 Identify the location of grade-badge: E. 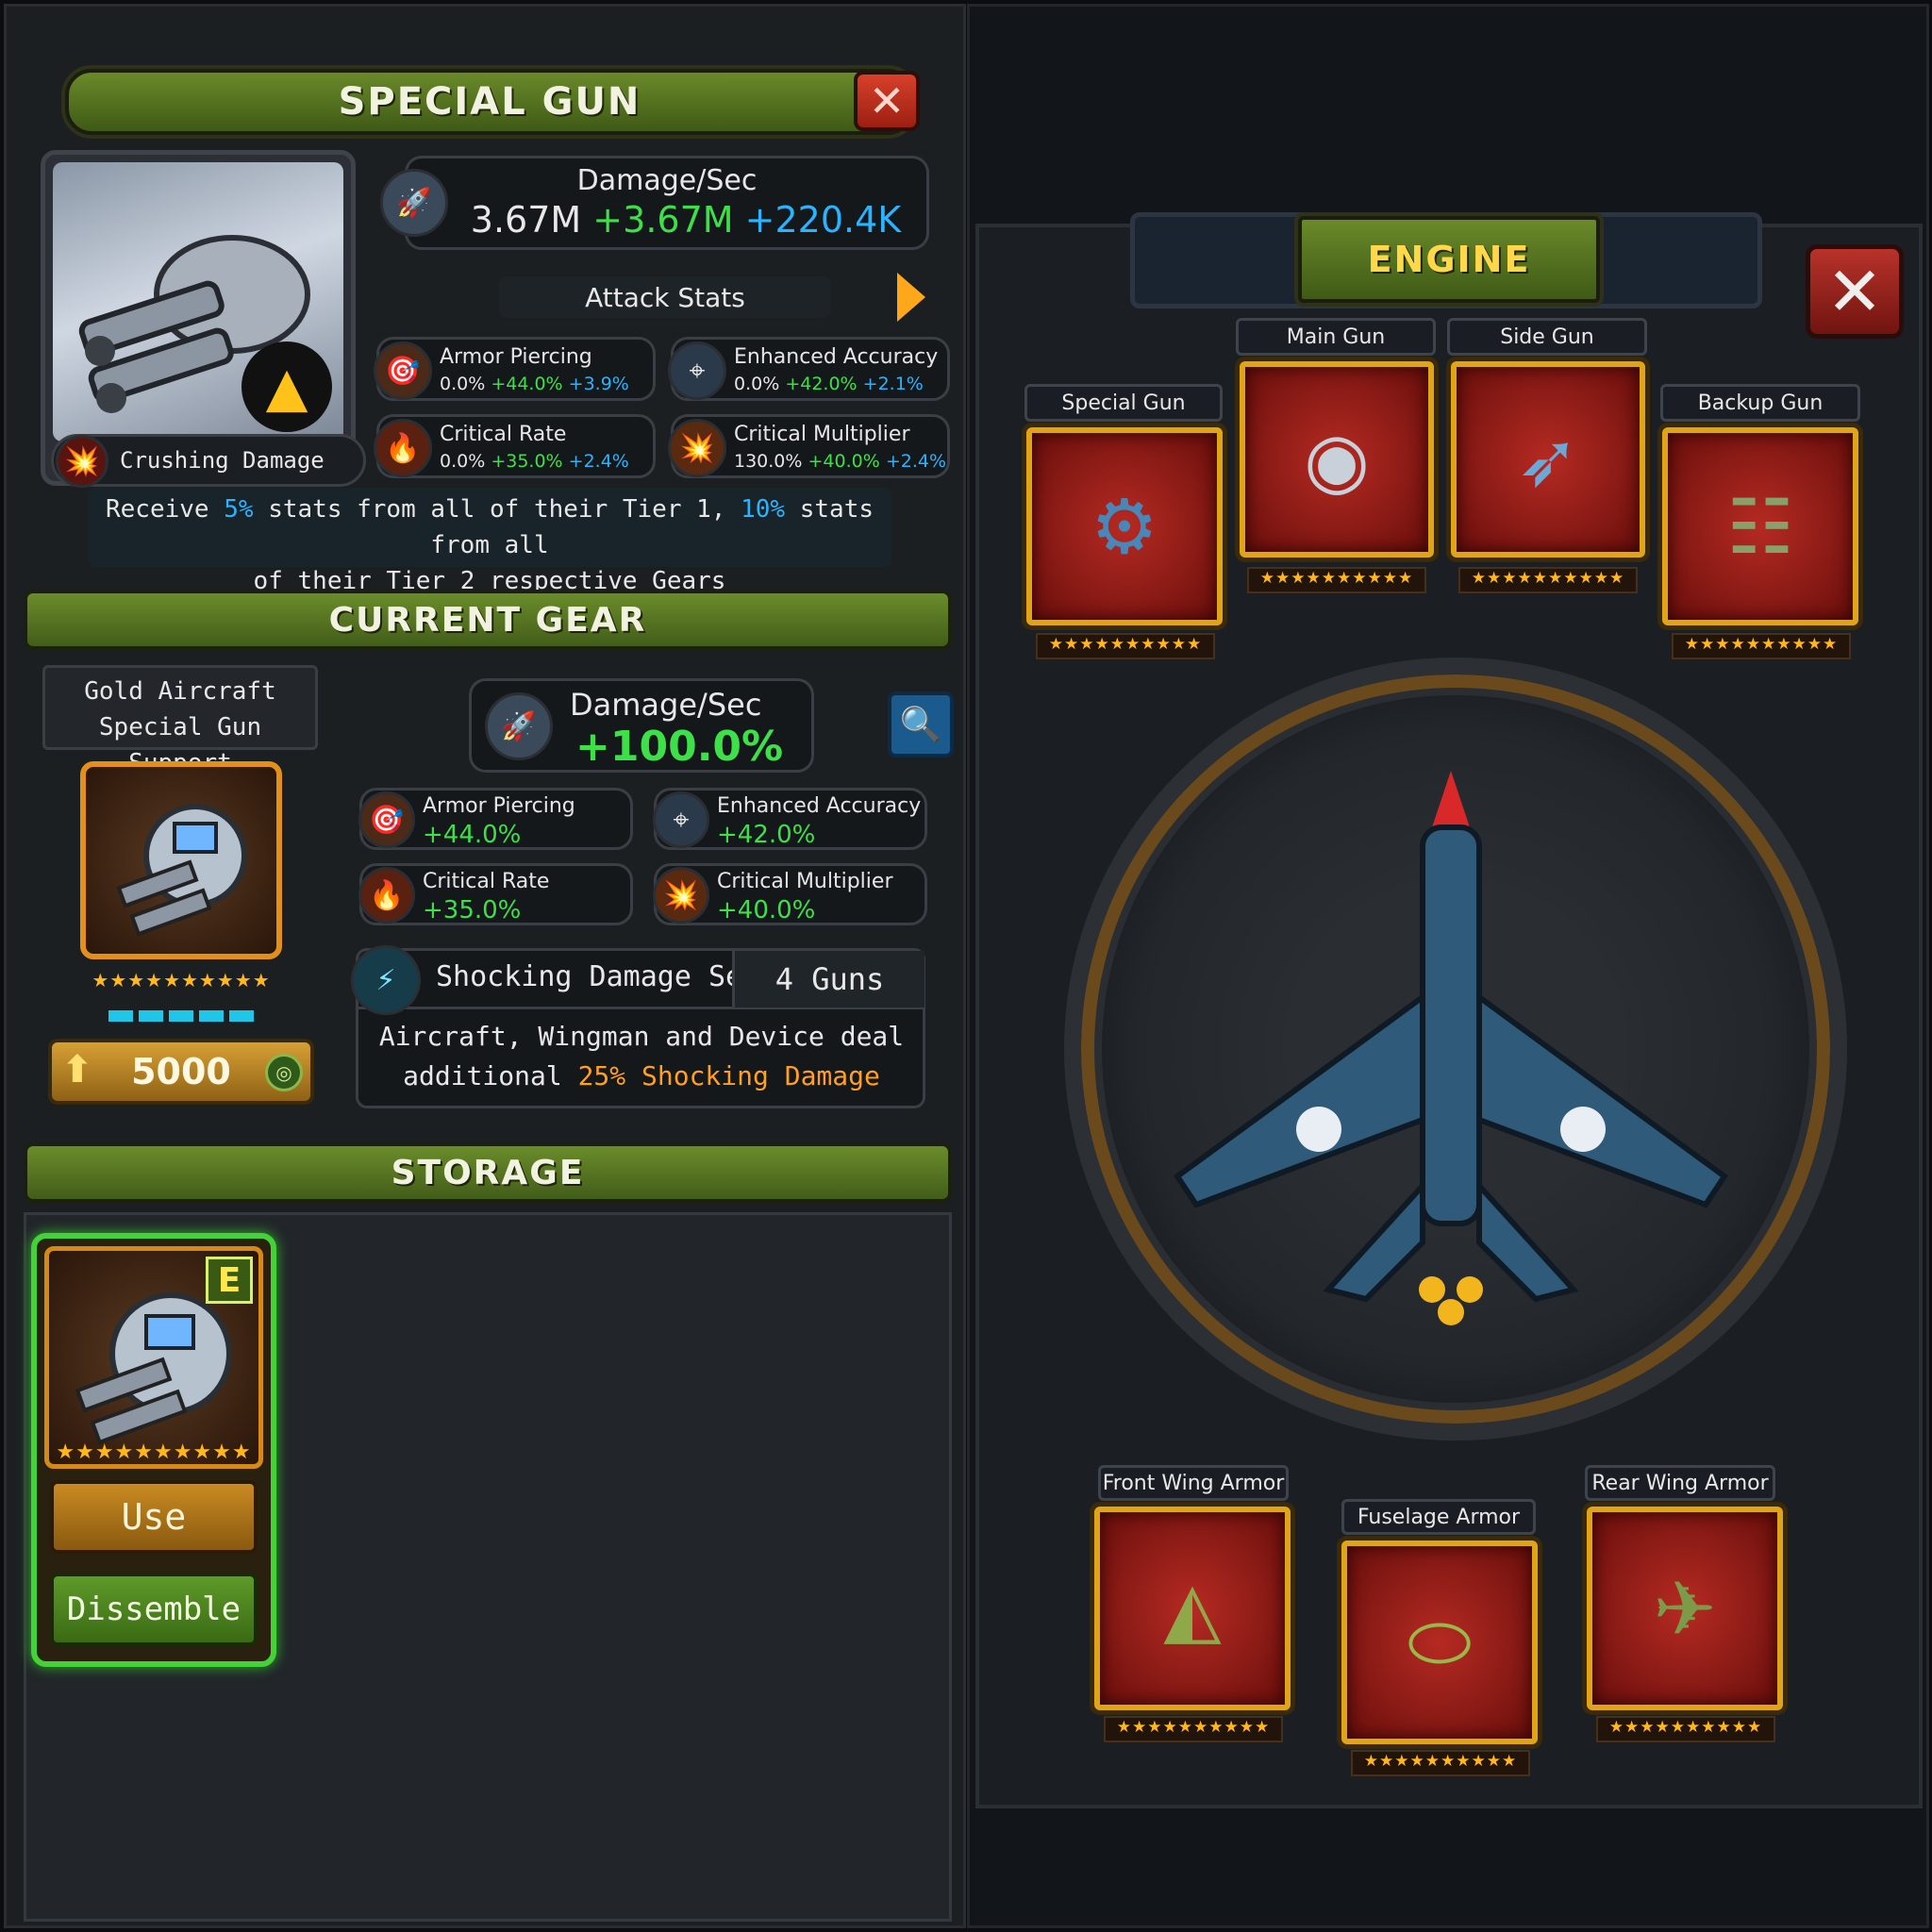
(229, 1280).